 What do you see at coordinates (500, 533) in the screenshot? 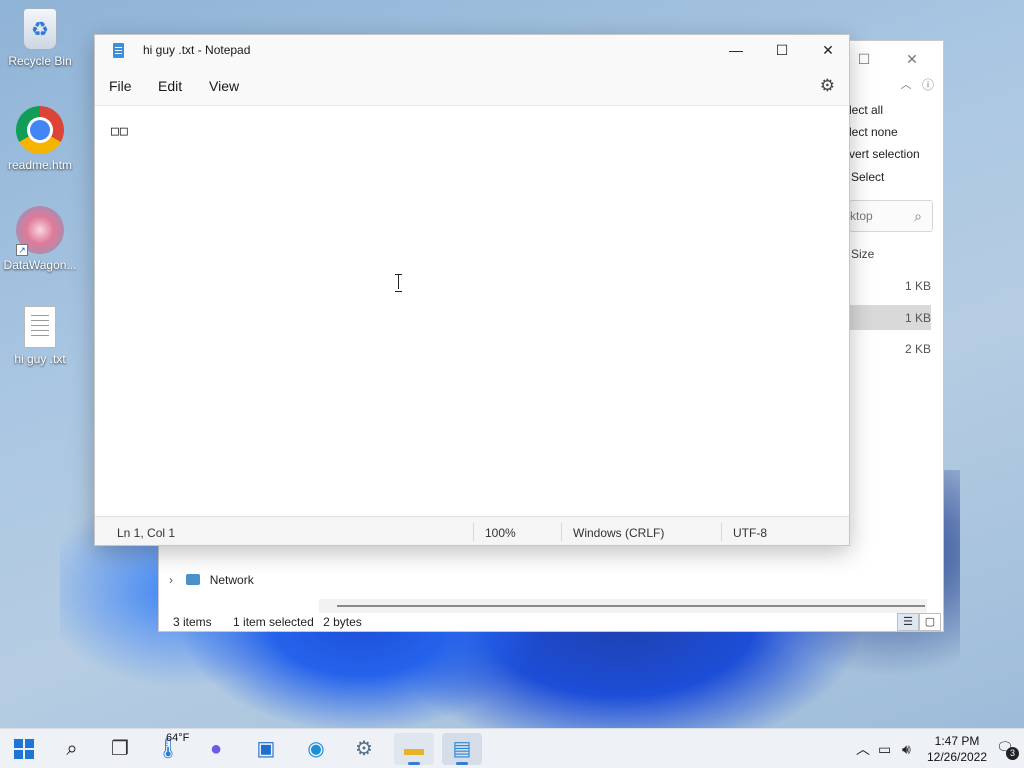
I see `zoom-level: 100%` at bounding box center [500, 533].